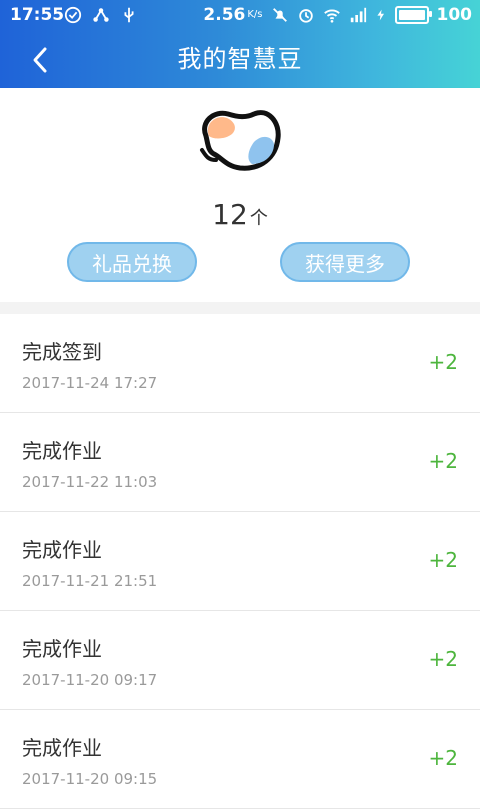  I want to click on gift-exchange-button: 礼品兑换, so click(132, 262).